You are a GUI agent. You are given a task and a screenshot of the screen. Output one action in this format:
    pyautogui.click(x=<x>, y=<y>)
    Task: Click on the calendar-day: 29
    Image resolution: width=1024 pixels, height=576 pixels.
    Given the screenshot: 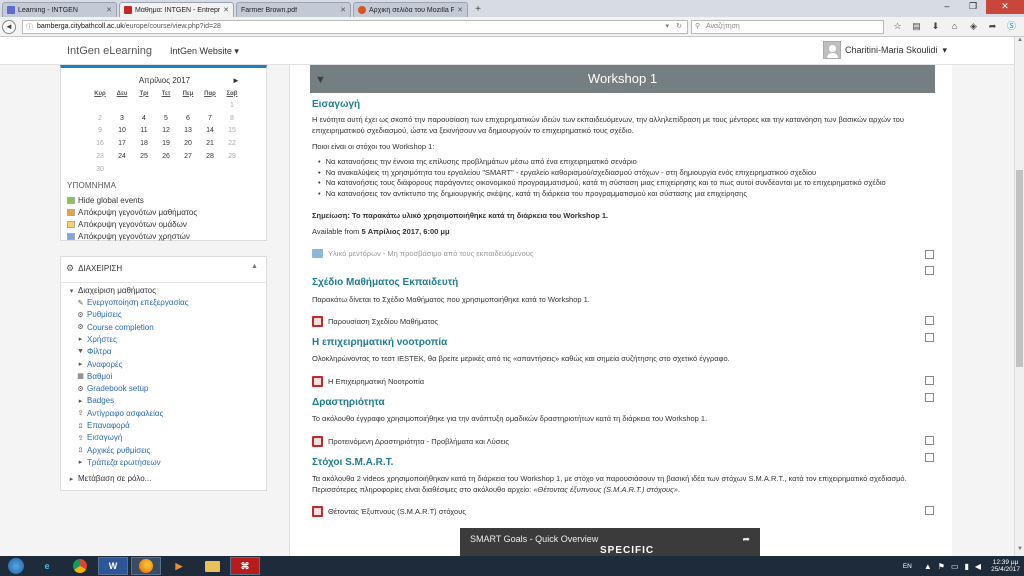 What is the action you would take?
    pyautogui.click(x=232, y=156)
    